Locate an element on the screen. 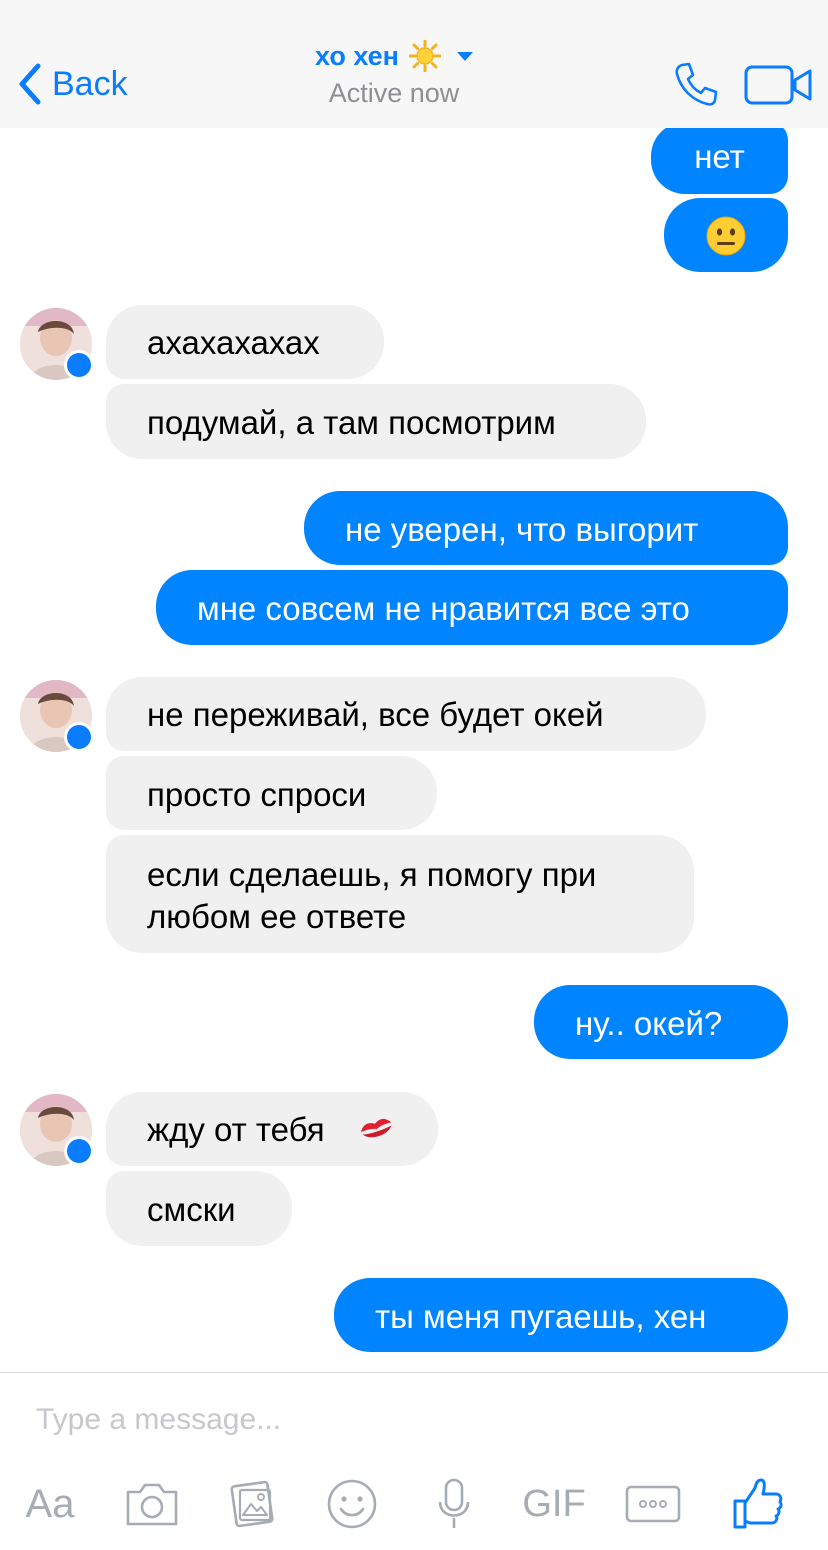 This screenshot has width=828, height=1550. message-bubble: подумай, а там посмотрим is located at coordinates (376, 421).